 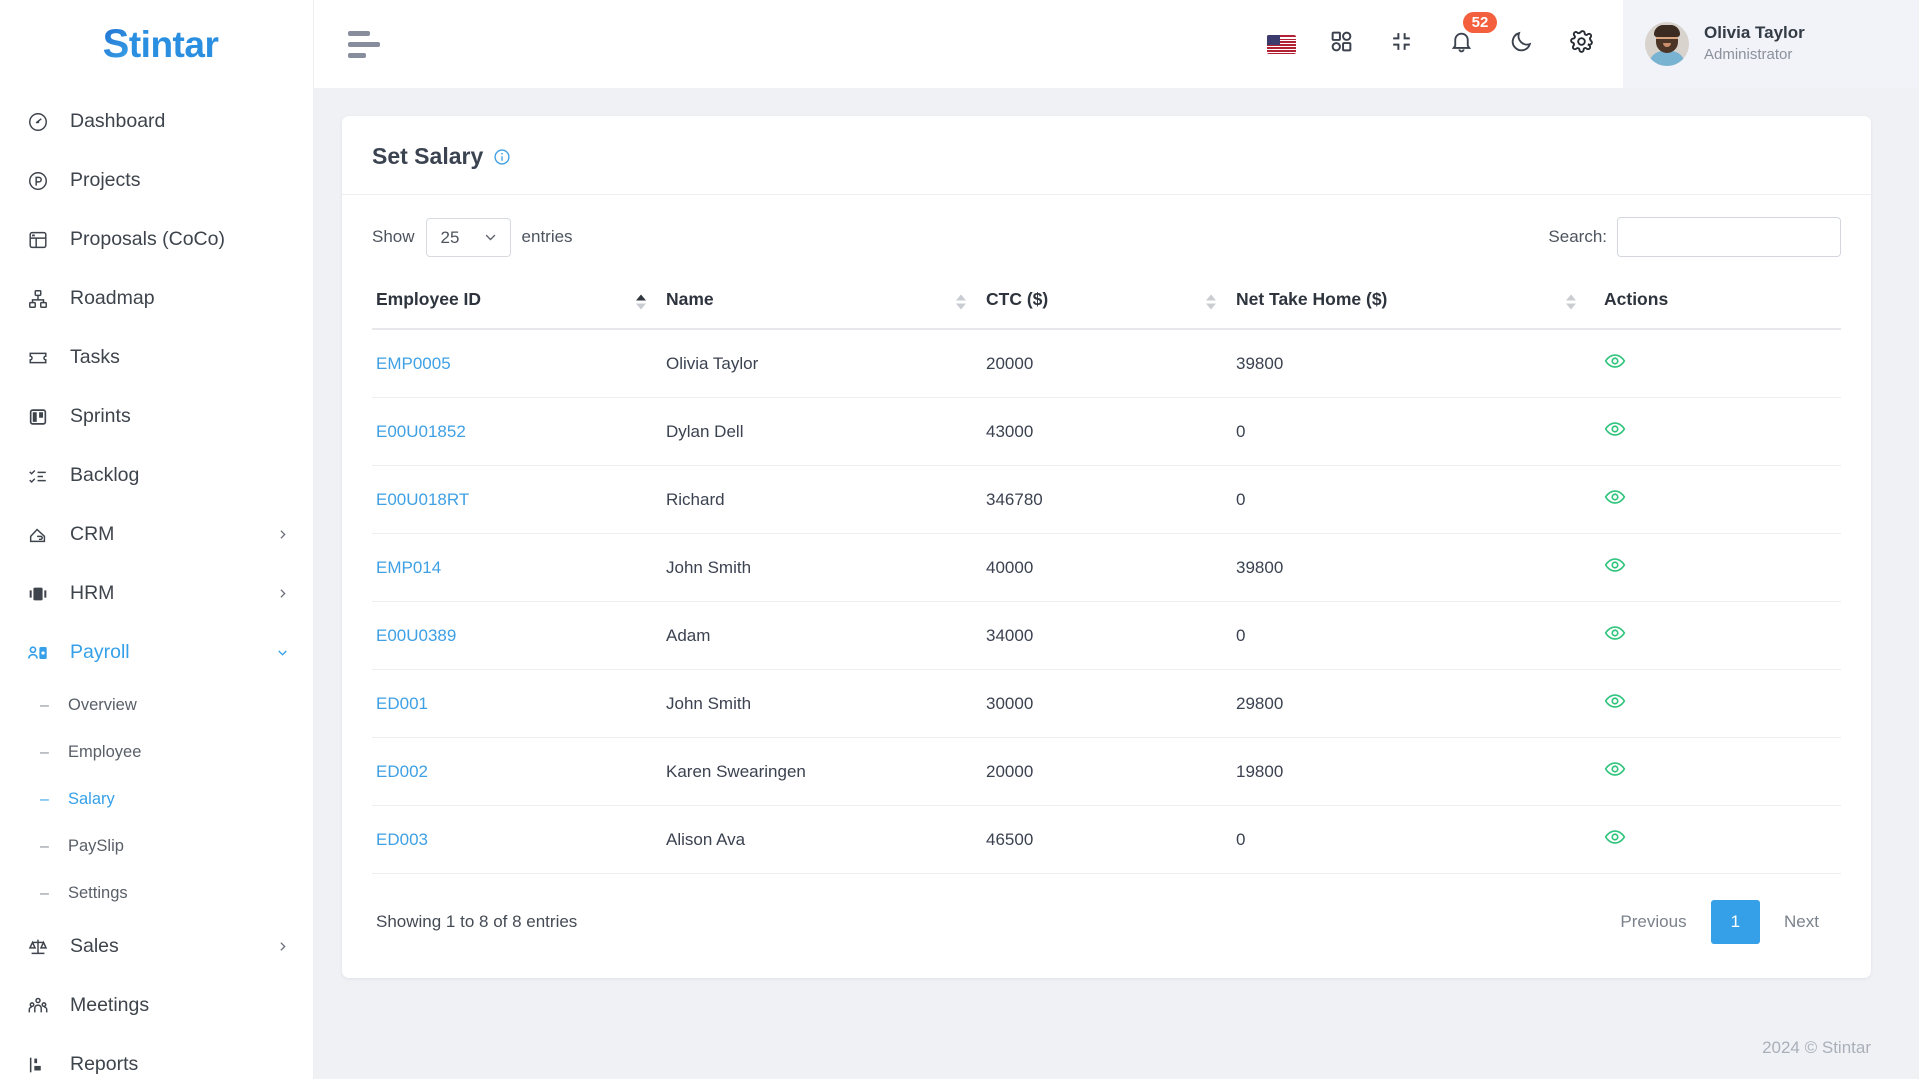 I want to click on pagination-page-1: 1, so click(x=1735, y=922).